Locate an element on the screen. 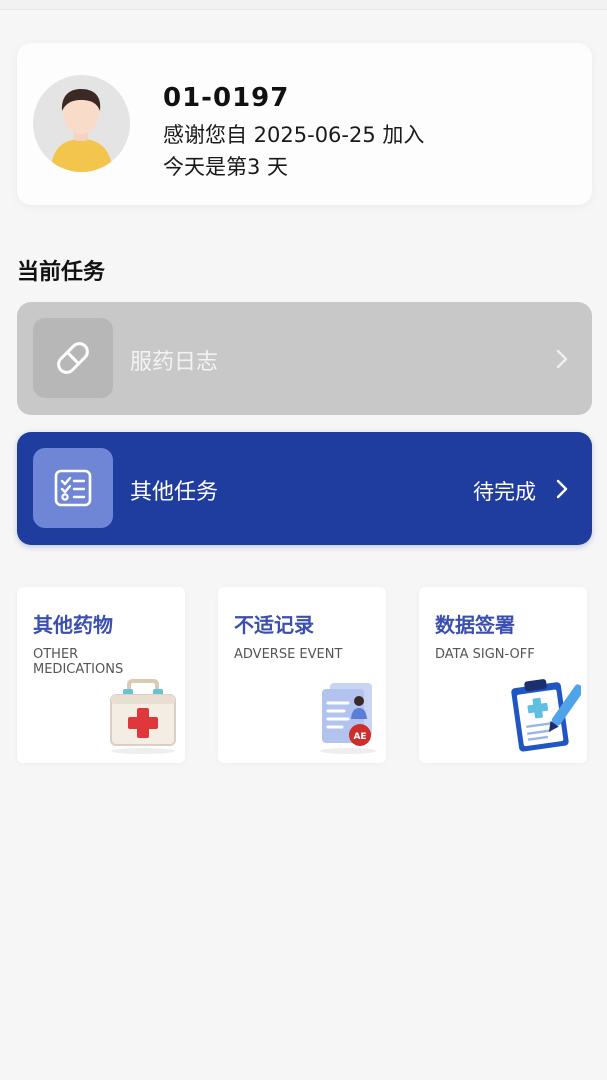 The height and width of the screenshot is (1080, 607). other-medications-title: 其他药物 is located at coordinates (73, 625).